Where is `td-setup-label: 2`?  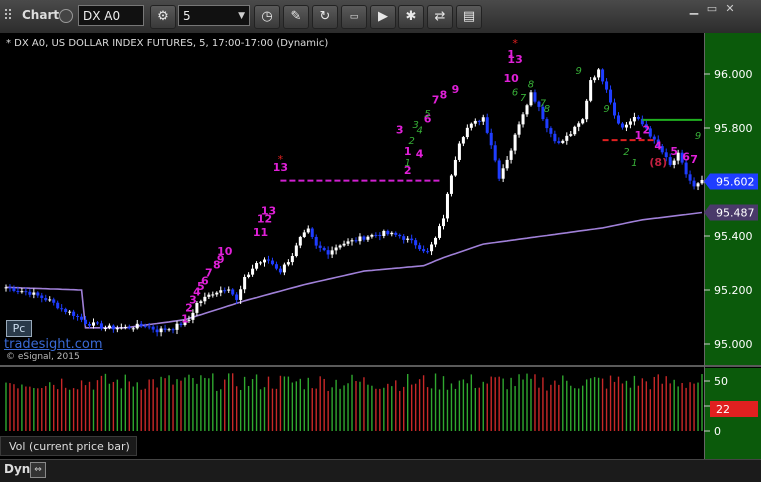 td-setup-label: 2 is located at coordinates (647, 129).